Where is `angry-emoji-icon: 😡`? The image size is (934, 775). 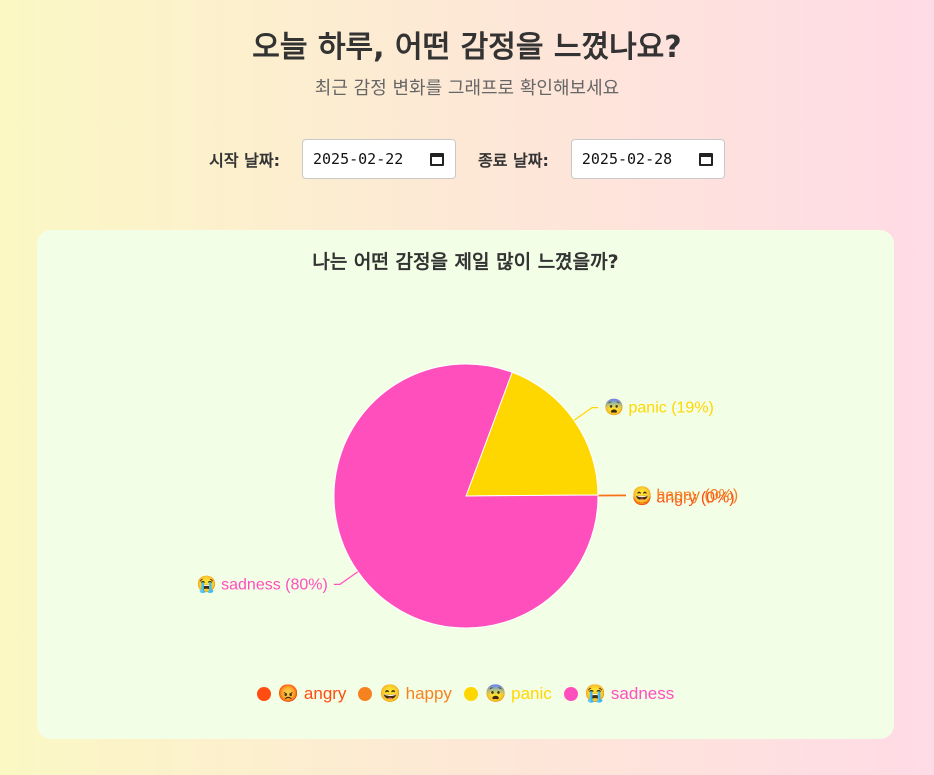
angry-emoji-icon: 😡 is located at coordinates (288, 693).